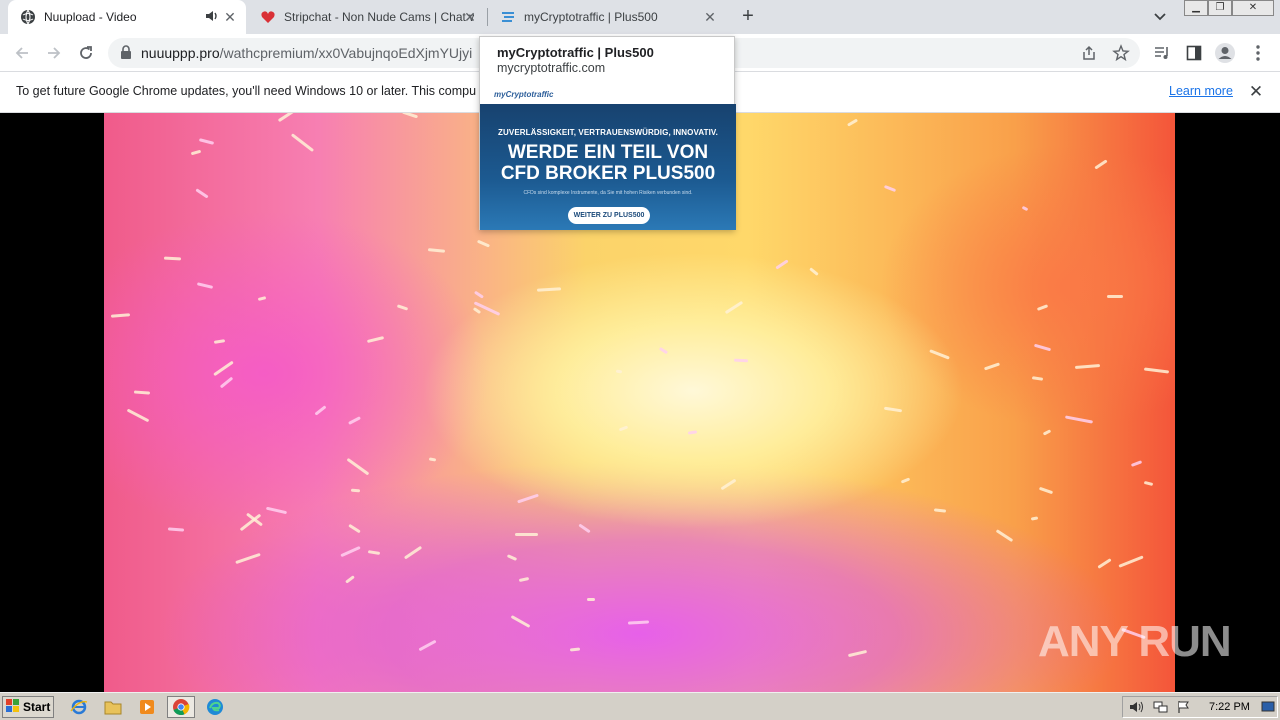  What do you see at coordinates (1220, 8) in the screenshot?
I see `restore-button: ❐` at bounding box center [1220, 8].